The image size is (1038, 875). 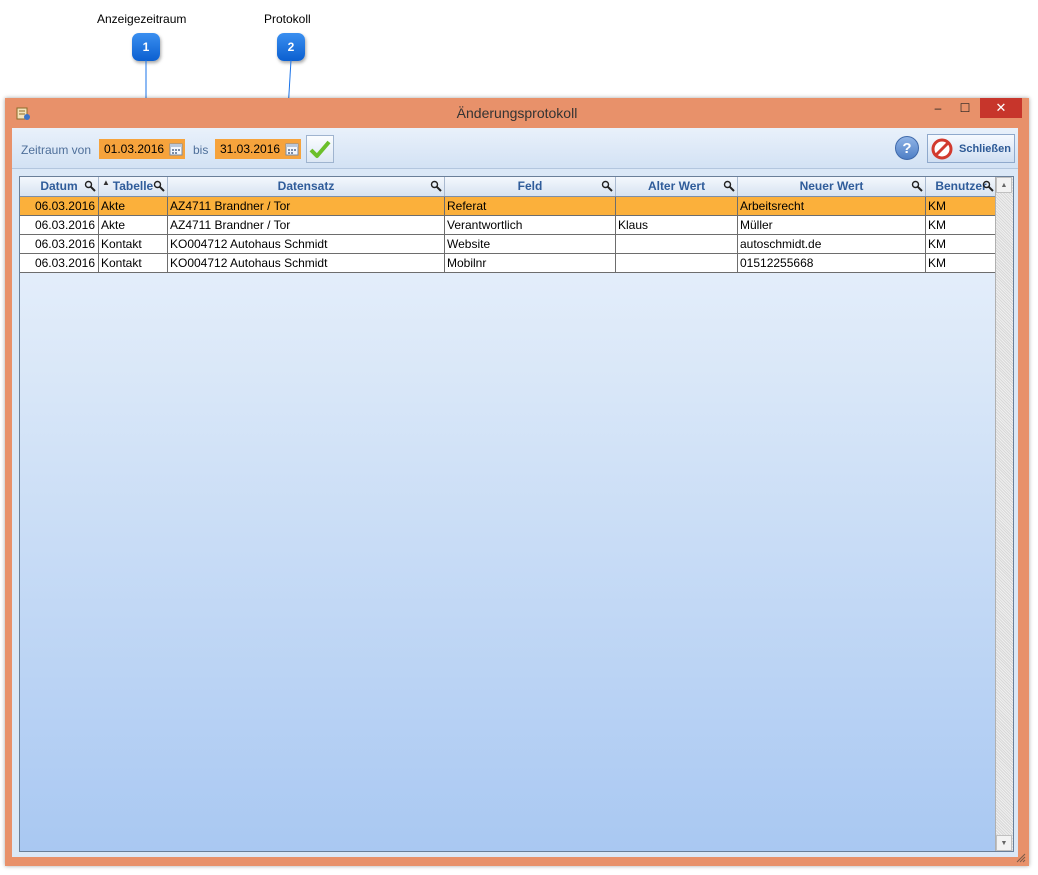 I want to click on column-header-label: Benutzer, so click(x=961, y=186).